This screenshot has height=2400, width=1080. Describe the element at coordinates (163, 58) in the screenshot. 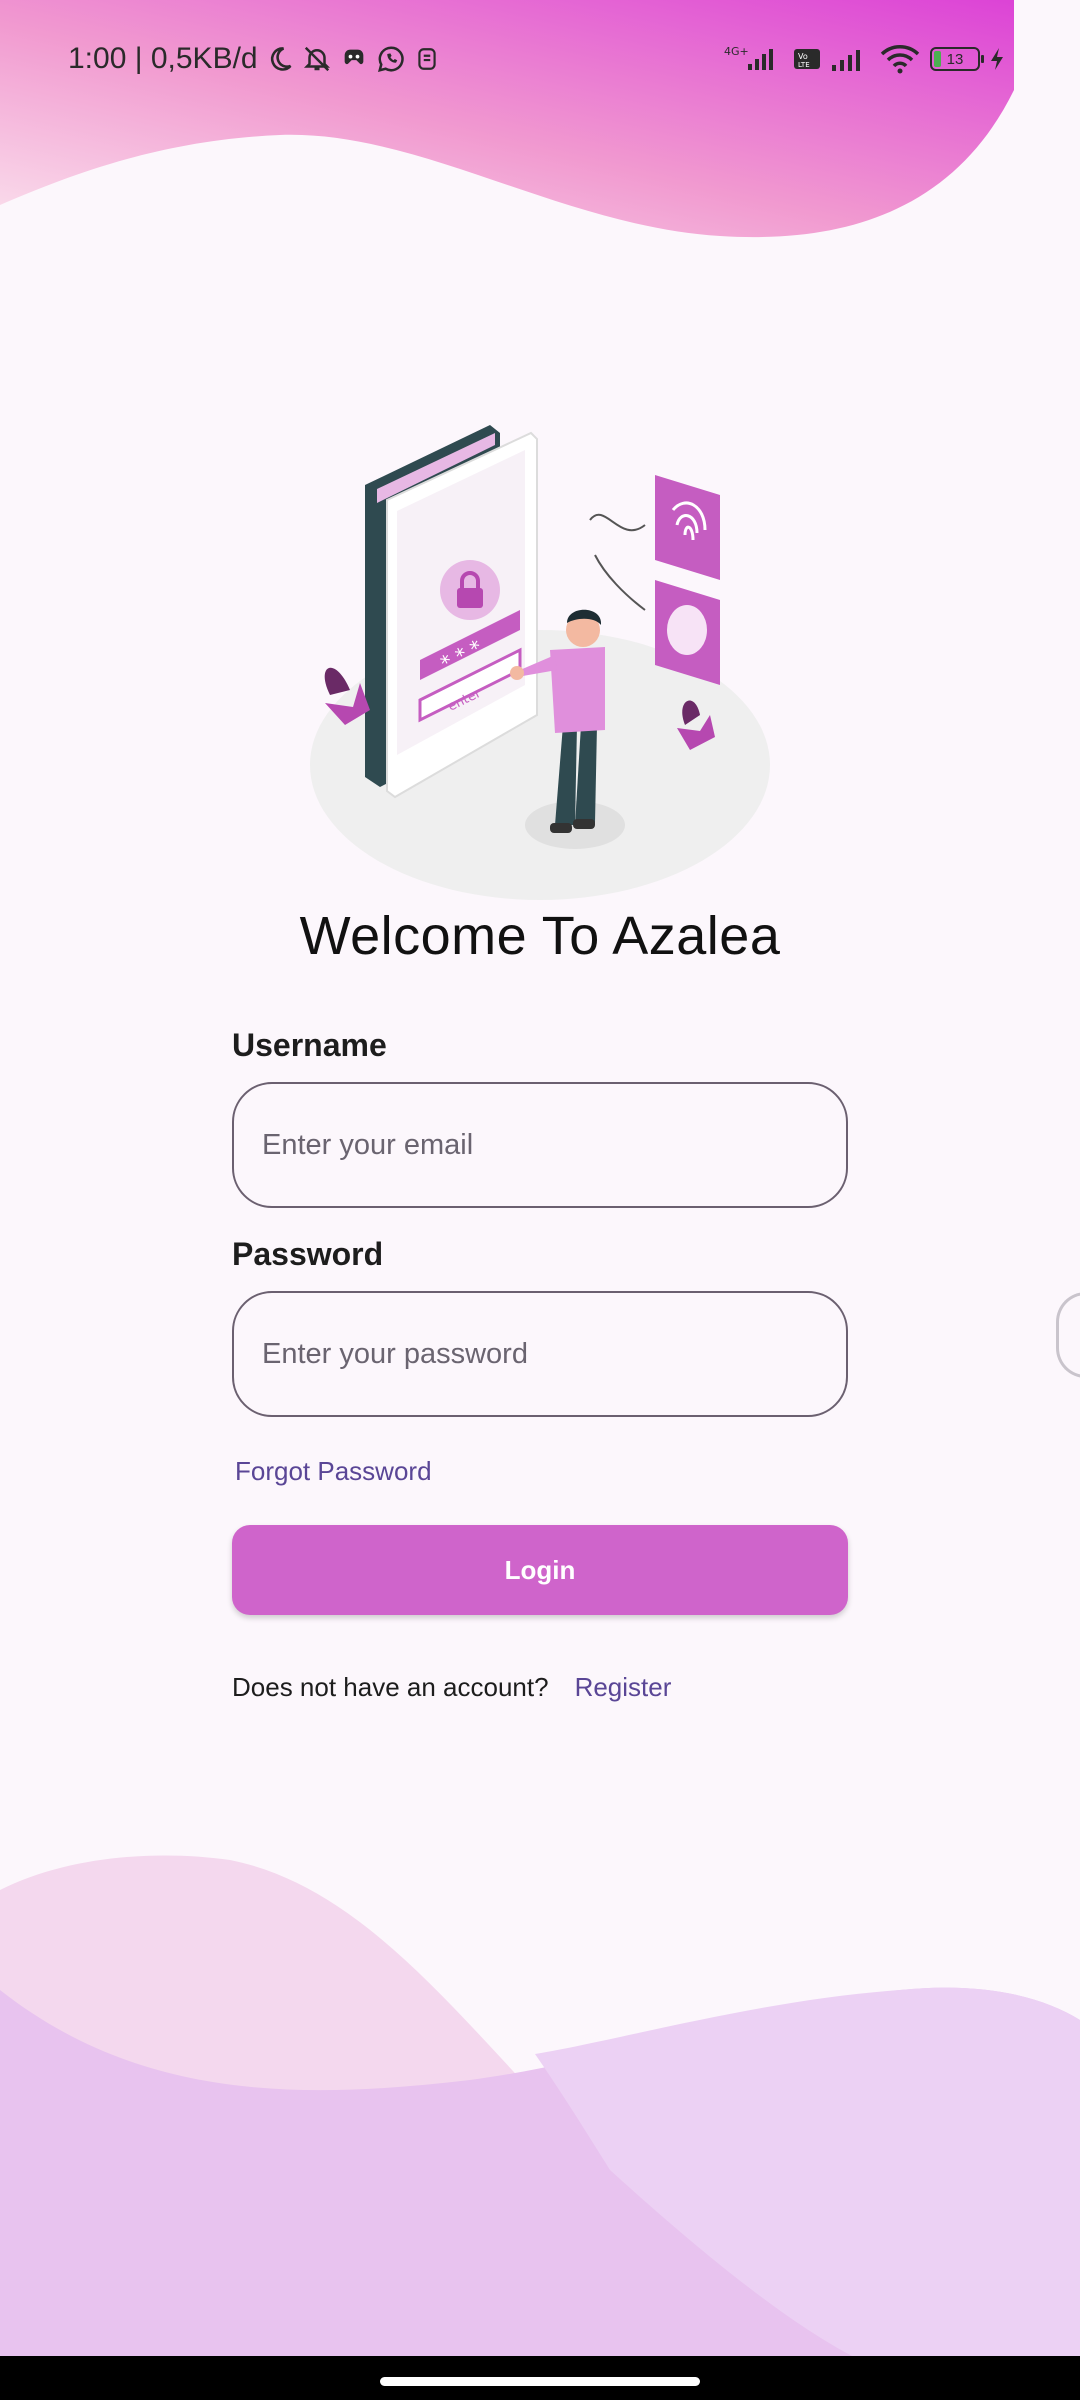

I see `status-time: 1:00 | 0,5KB/d` at that location.